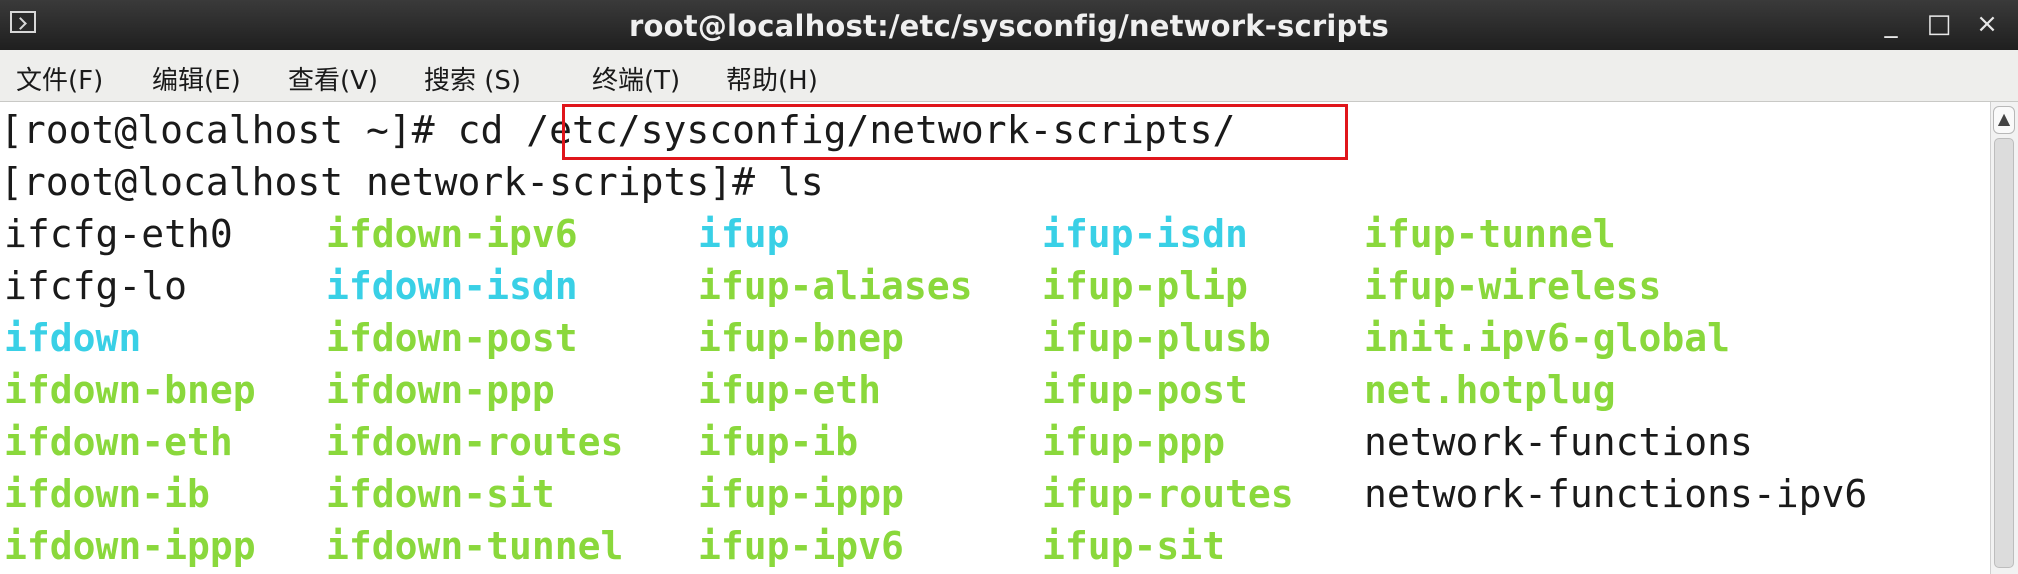 The height and width of the screenshot is (574, 2018). What do you see at coordinates (1939, 24) in the screenshot?
I see `maximize-button: □` at bounding box center [1939, 24].